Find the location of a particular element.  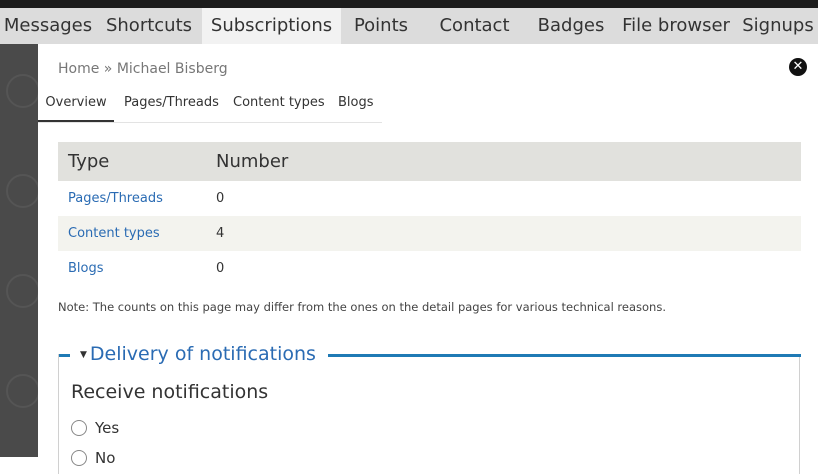

tab-contact: Contact is located at coordinates (474, 26).